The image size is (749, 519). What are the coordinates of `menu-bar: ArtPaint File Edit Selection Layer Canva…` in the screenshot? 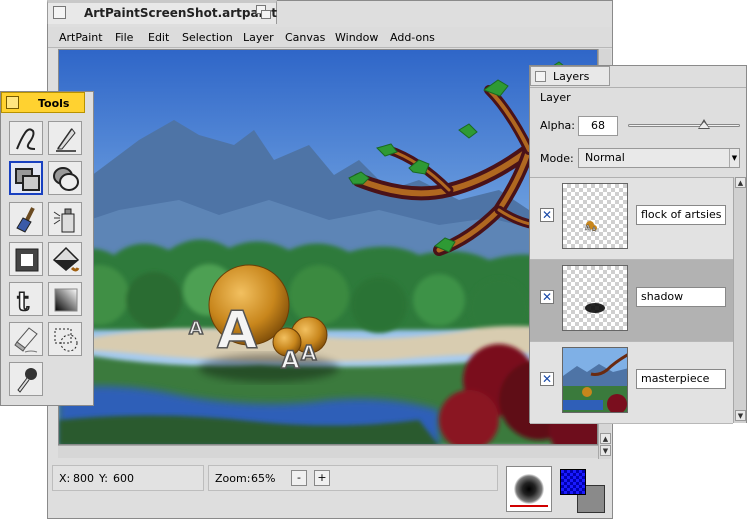 It's located at (330, 37).